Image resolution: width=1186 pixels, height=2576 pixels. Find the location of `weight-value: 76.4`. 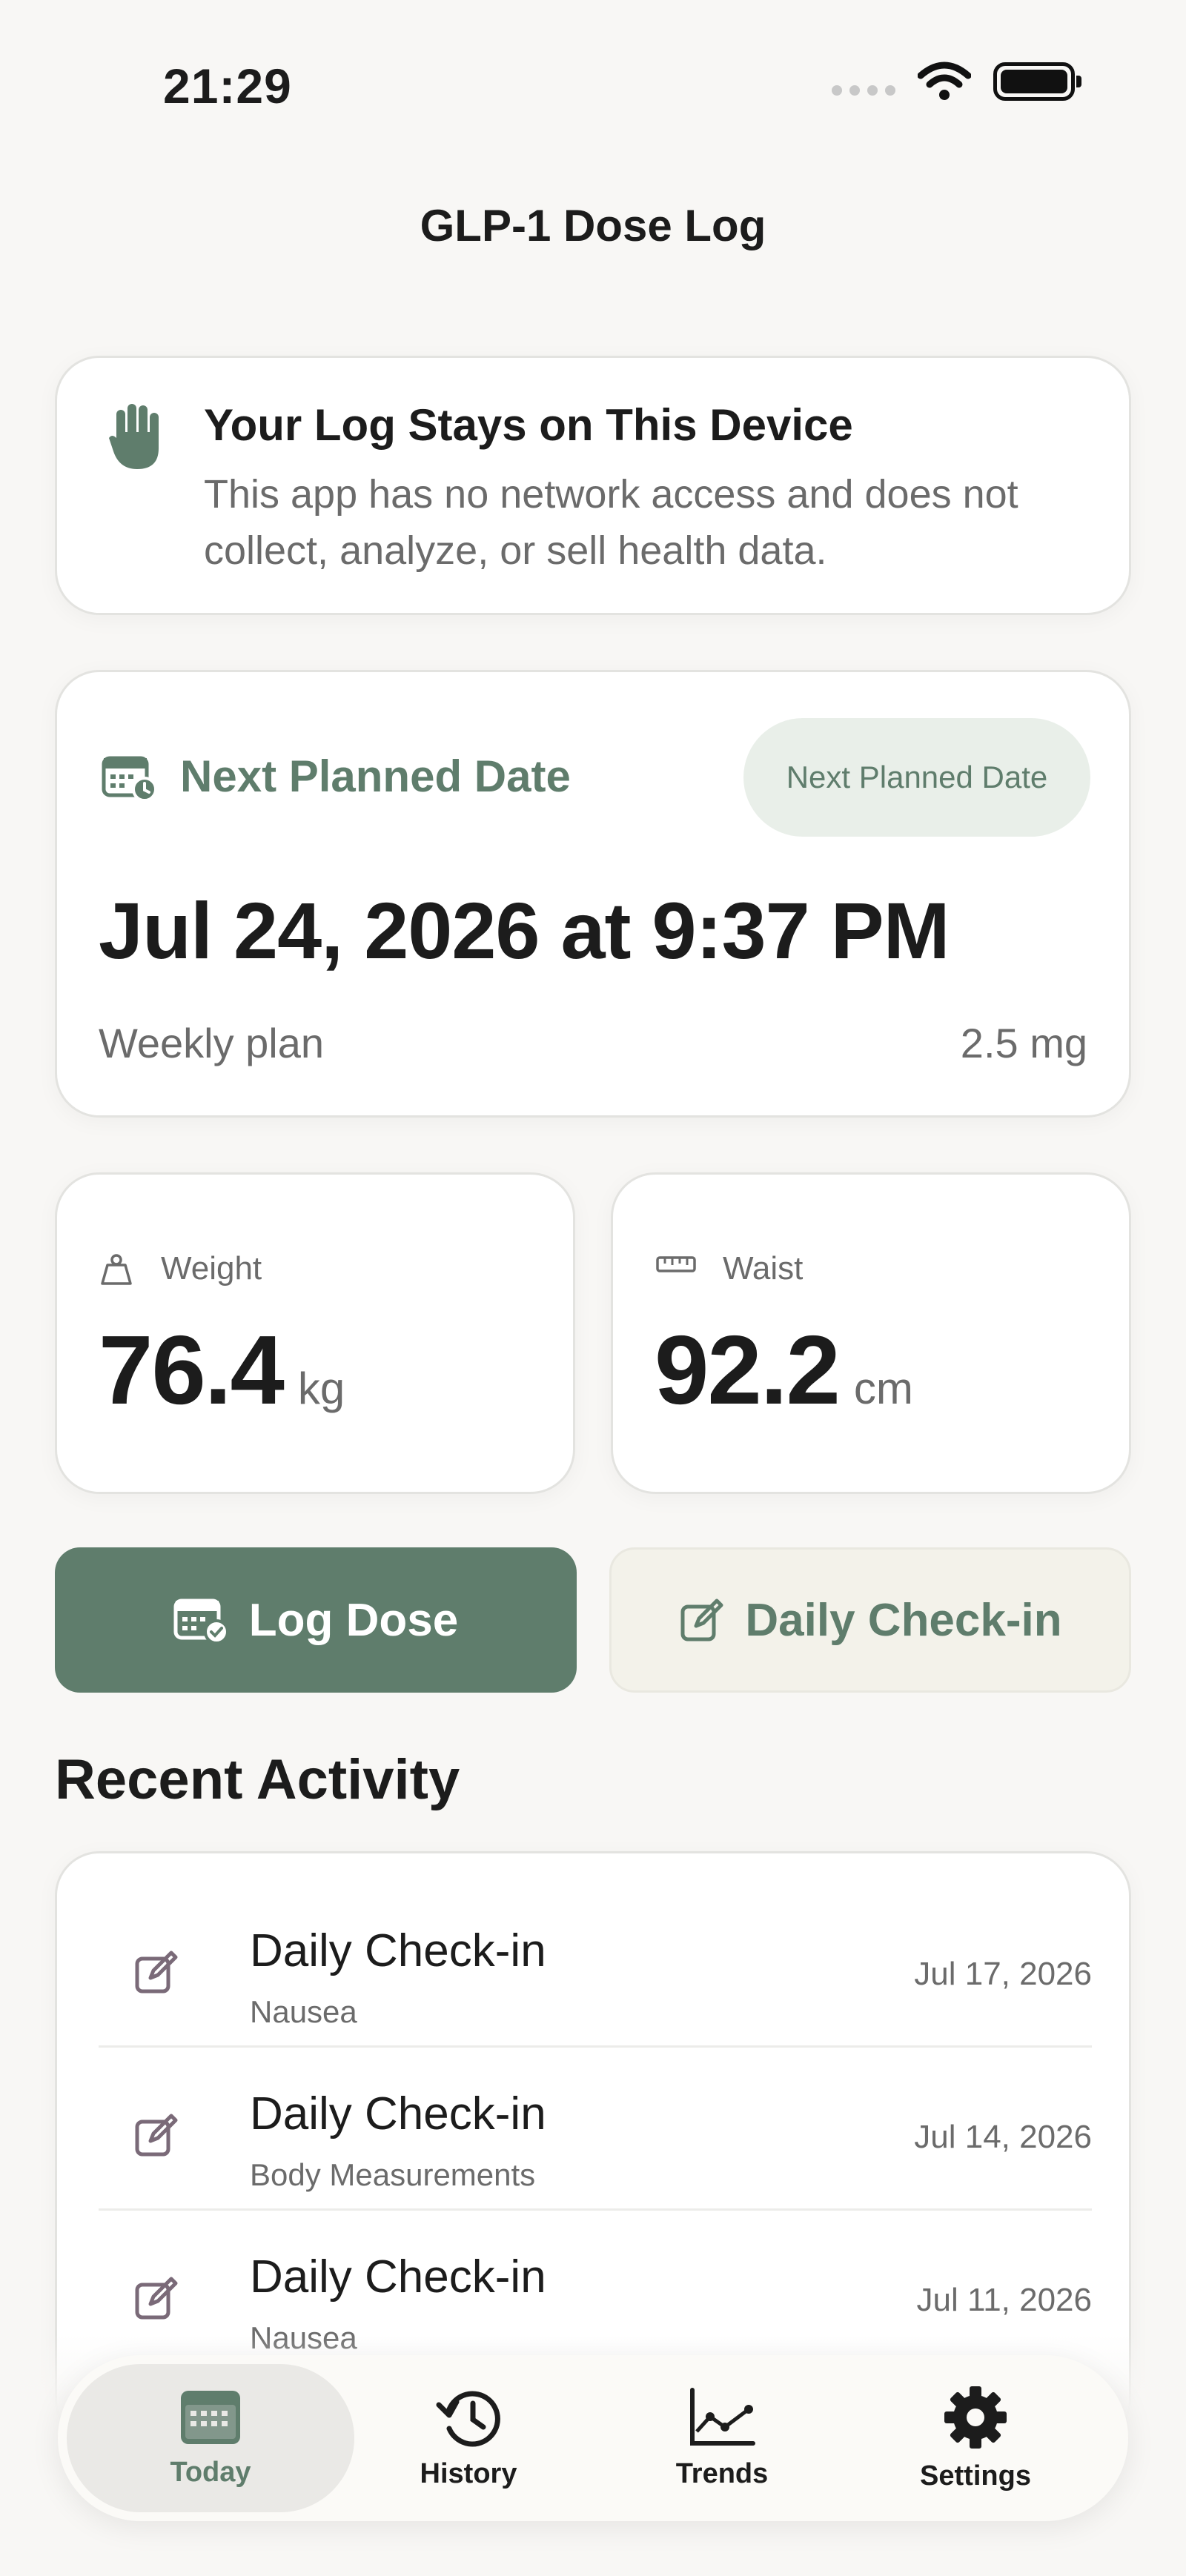

weight-value: 76.4 is located at coordinates (192, 1369).